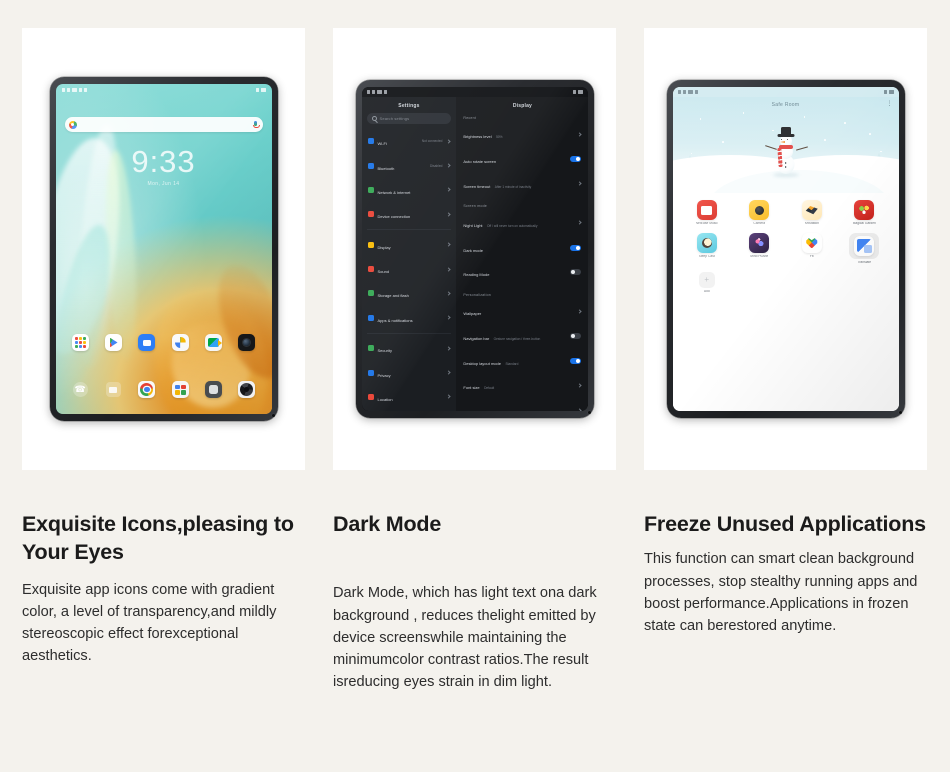 The height and width of the screenshot is (772, 950). What do you see at coordinates (158, 538) in the screenshot?
I see `page-title: Exquisite Icons,pleasing to Your Eyes` at bounding box center [158, 538].